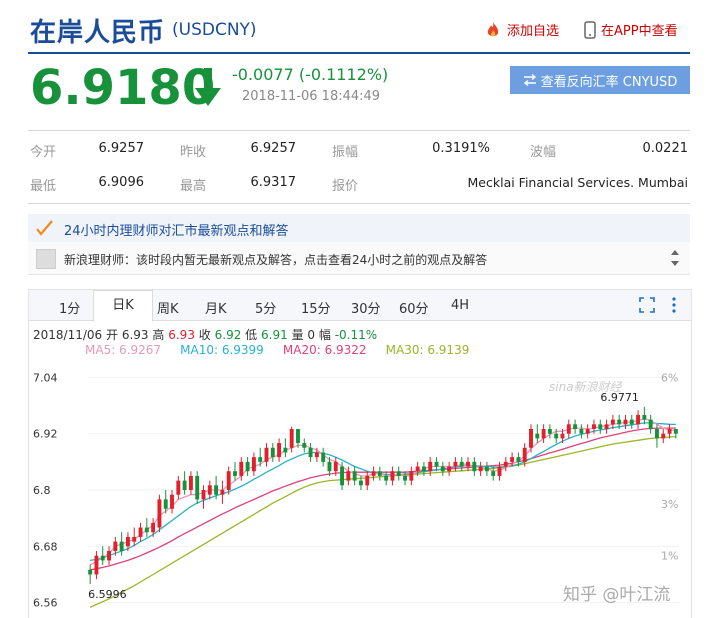  Describe the element at coordinates (135, 335) in the screenshot. I see `info-open: 6.93` at that location.